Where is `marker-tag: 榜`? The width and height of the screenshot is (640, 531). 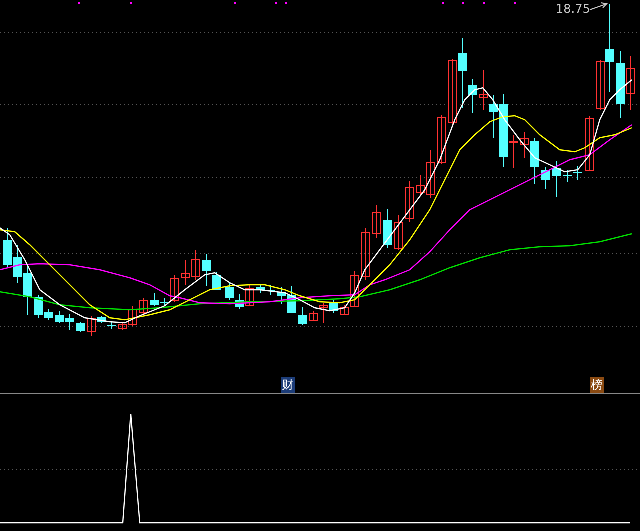 marker-tag: 榜 is located at coordinates (597, 385).